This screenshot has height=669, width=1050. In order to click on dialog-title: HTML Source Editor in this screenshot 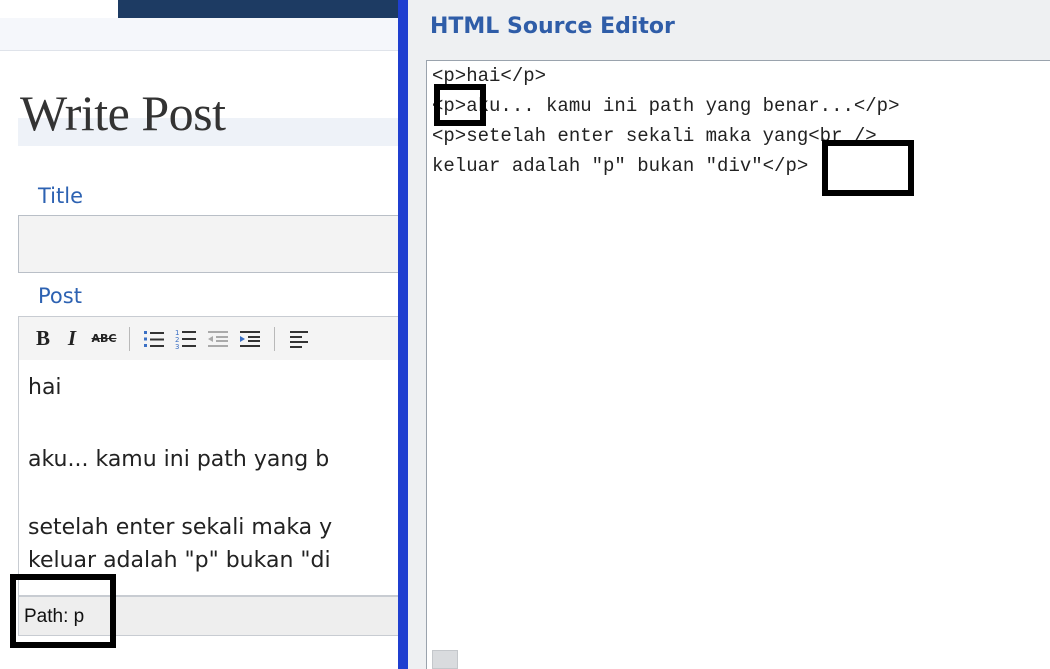, I will do `click(552, 26)`.